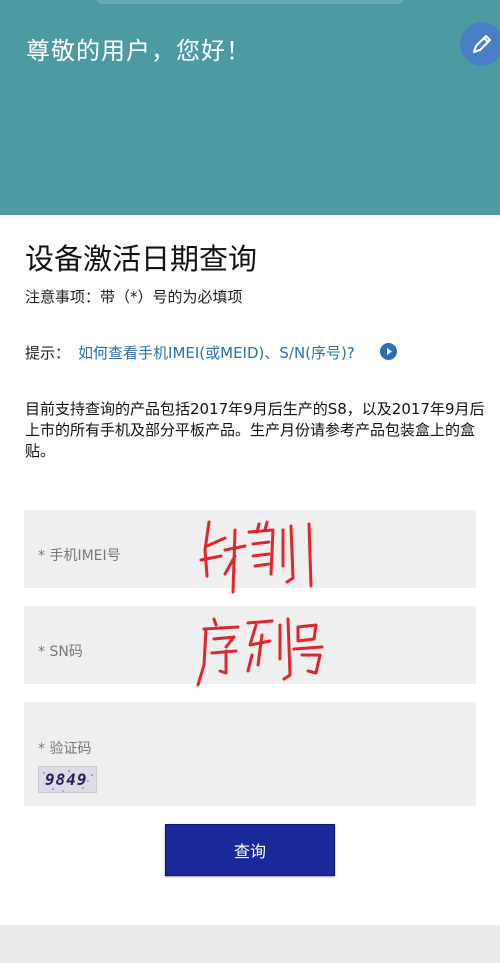 The width and height of the screenshot is (500, 963). I want to click on captcha-image: 9849, so click(67, 779).